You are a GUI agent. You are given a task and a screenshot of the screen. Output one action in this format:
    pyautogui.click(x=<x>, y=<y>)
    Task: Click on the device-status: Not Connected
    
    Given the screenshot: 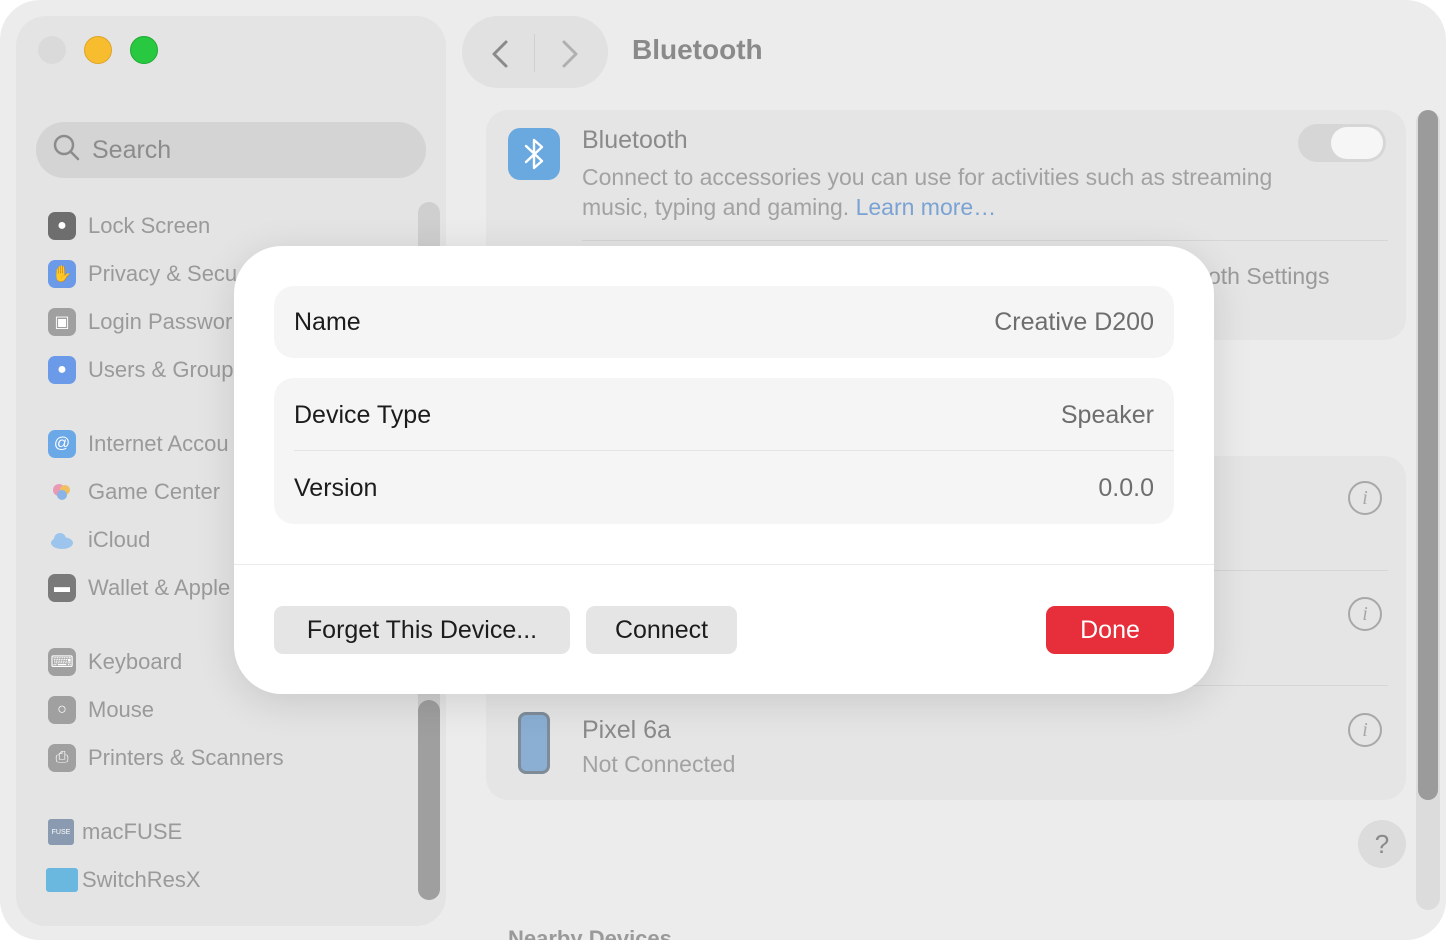 What is the action you would take?
    pyautogui.click(x=659, y=764)
    